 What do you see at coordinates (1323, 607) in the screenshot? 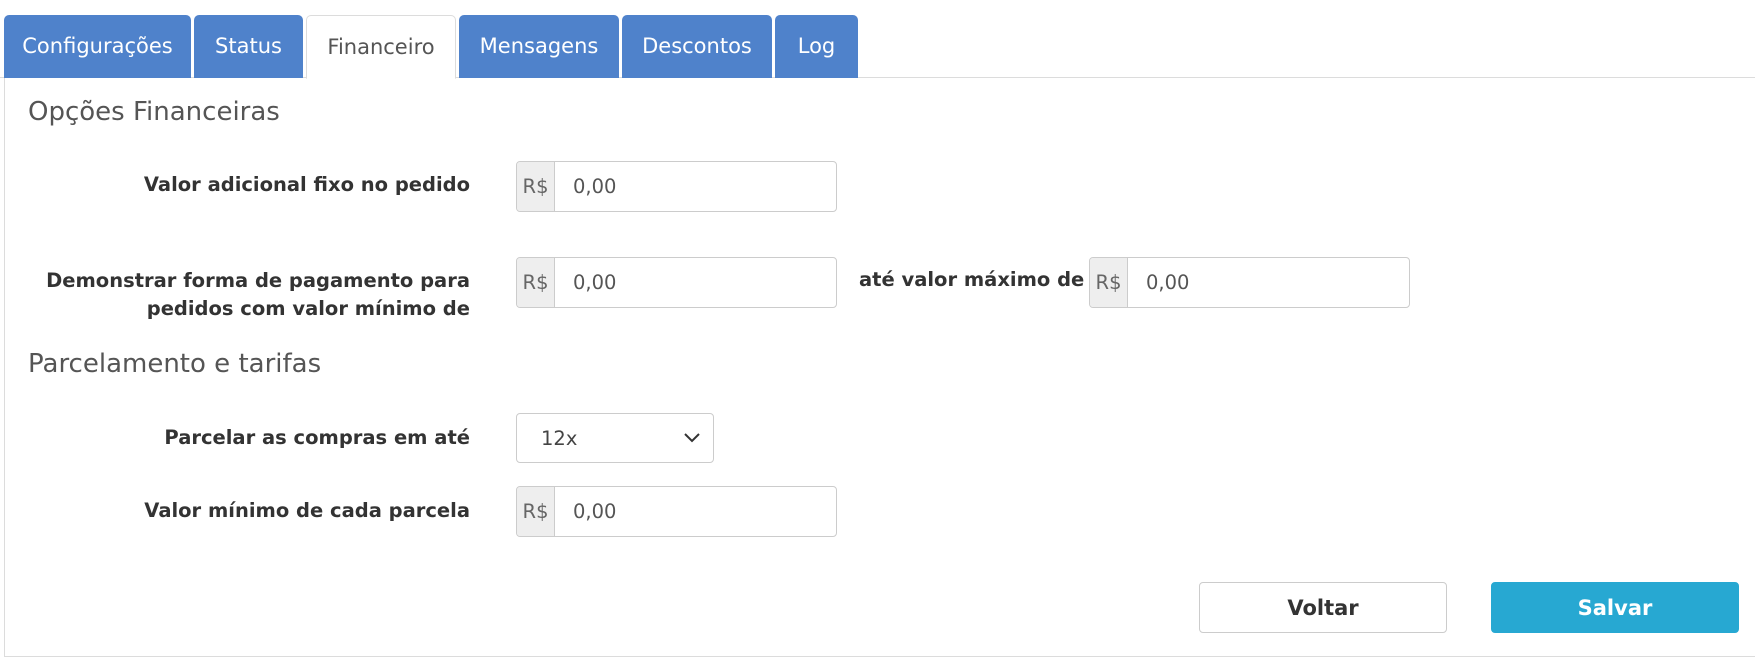
I see `back-button: Voltar` at bounding box center [1323, 607].